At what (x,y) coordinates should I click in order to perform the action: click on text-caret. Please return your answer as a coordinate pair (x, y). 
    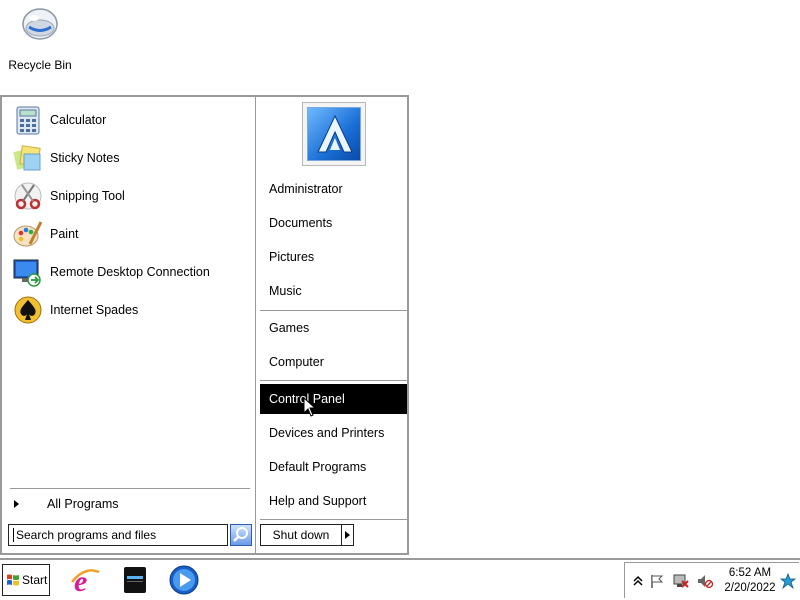
    Looking at the image, I should click on (13, 535).